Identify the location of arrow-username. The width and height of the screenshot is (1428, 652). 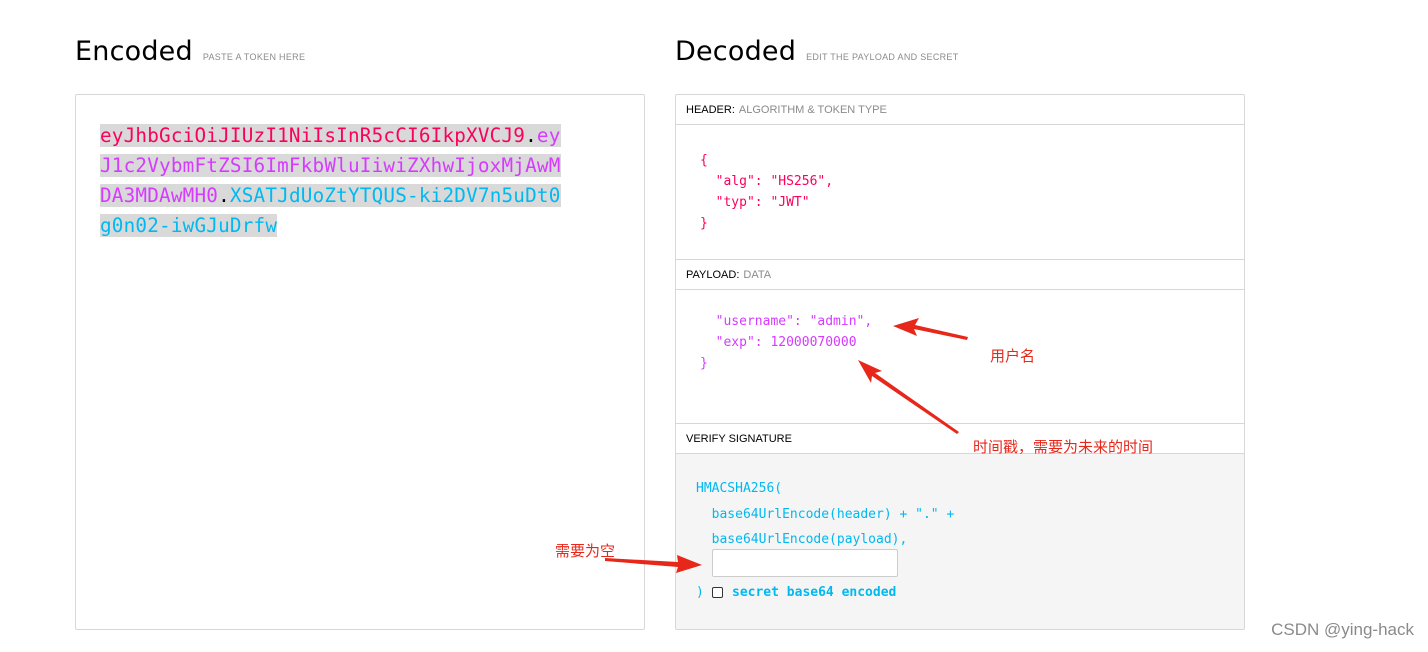
(930, 329).